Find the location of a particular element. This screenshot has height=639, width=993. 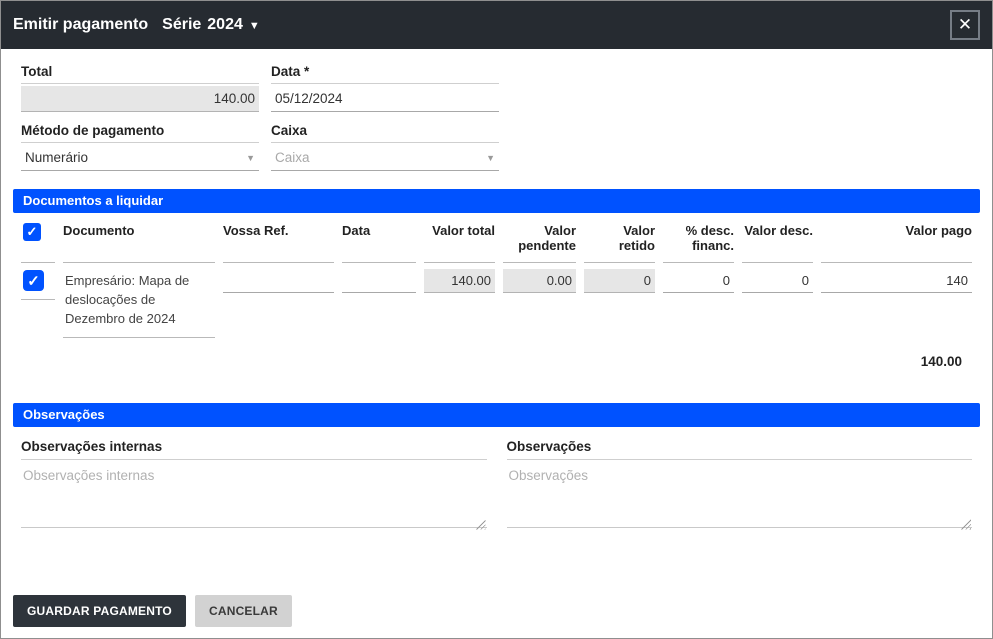

col-vossa-ref: Vossa Ref. is located at coordinates (278, 243).